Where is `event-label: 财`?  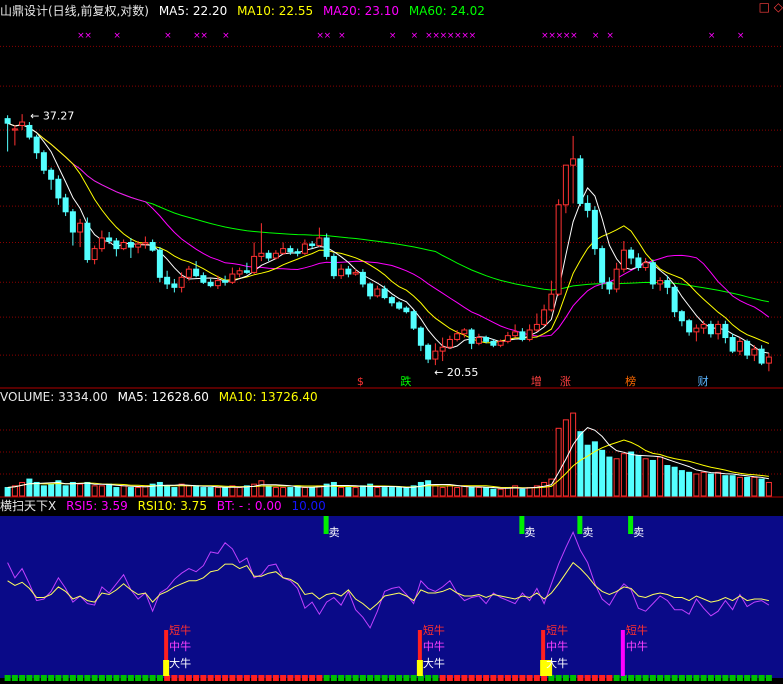
event-label: 财 is located at coordinates (703, 381).